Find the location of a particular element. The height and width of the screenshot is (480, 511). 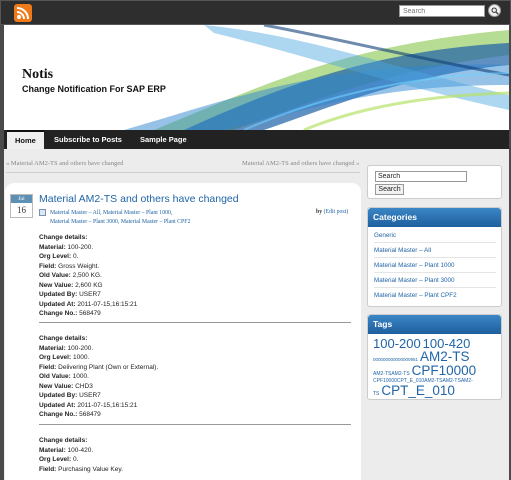

categories-heading: Categories is located at coordinates (434, 217).